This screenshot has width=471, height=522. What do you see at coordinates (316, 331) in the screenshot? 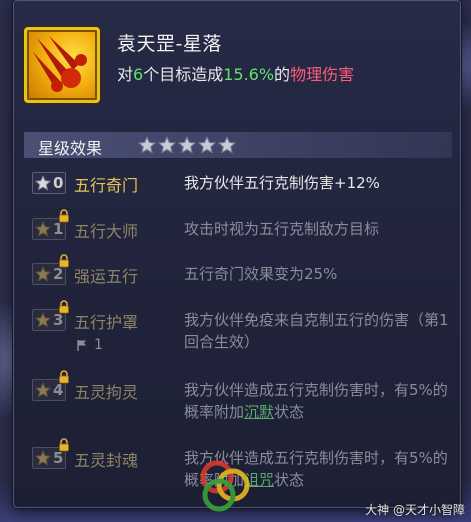
I see `effect-description: 我方伙伴免疫来自克制五行的伤害（第1回合生效）` at bounding box center [316, 331].